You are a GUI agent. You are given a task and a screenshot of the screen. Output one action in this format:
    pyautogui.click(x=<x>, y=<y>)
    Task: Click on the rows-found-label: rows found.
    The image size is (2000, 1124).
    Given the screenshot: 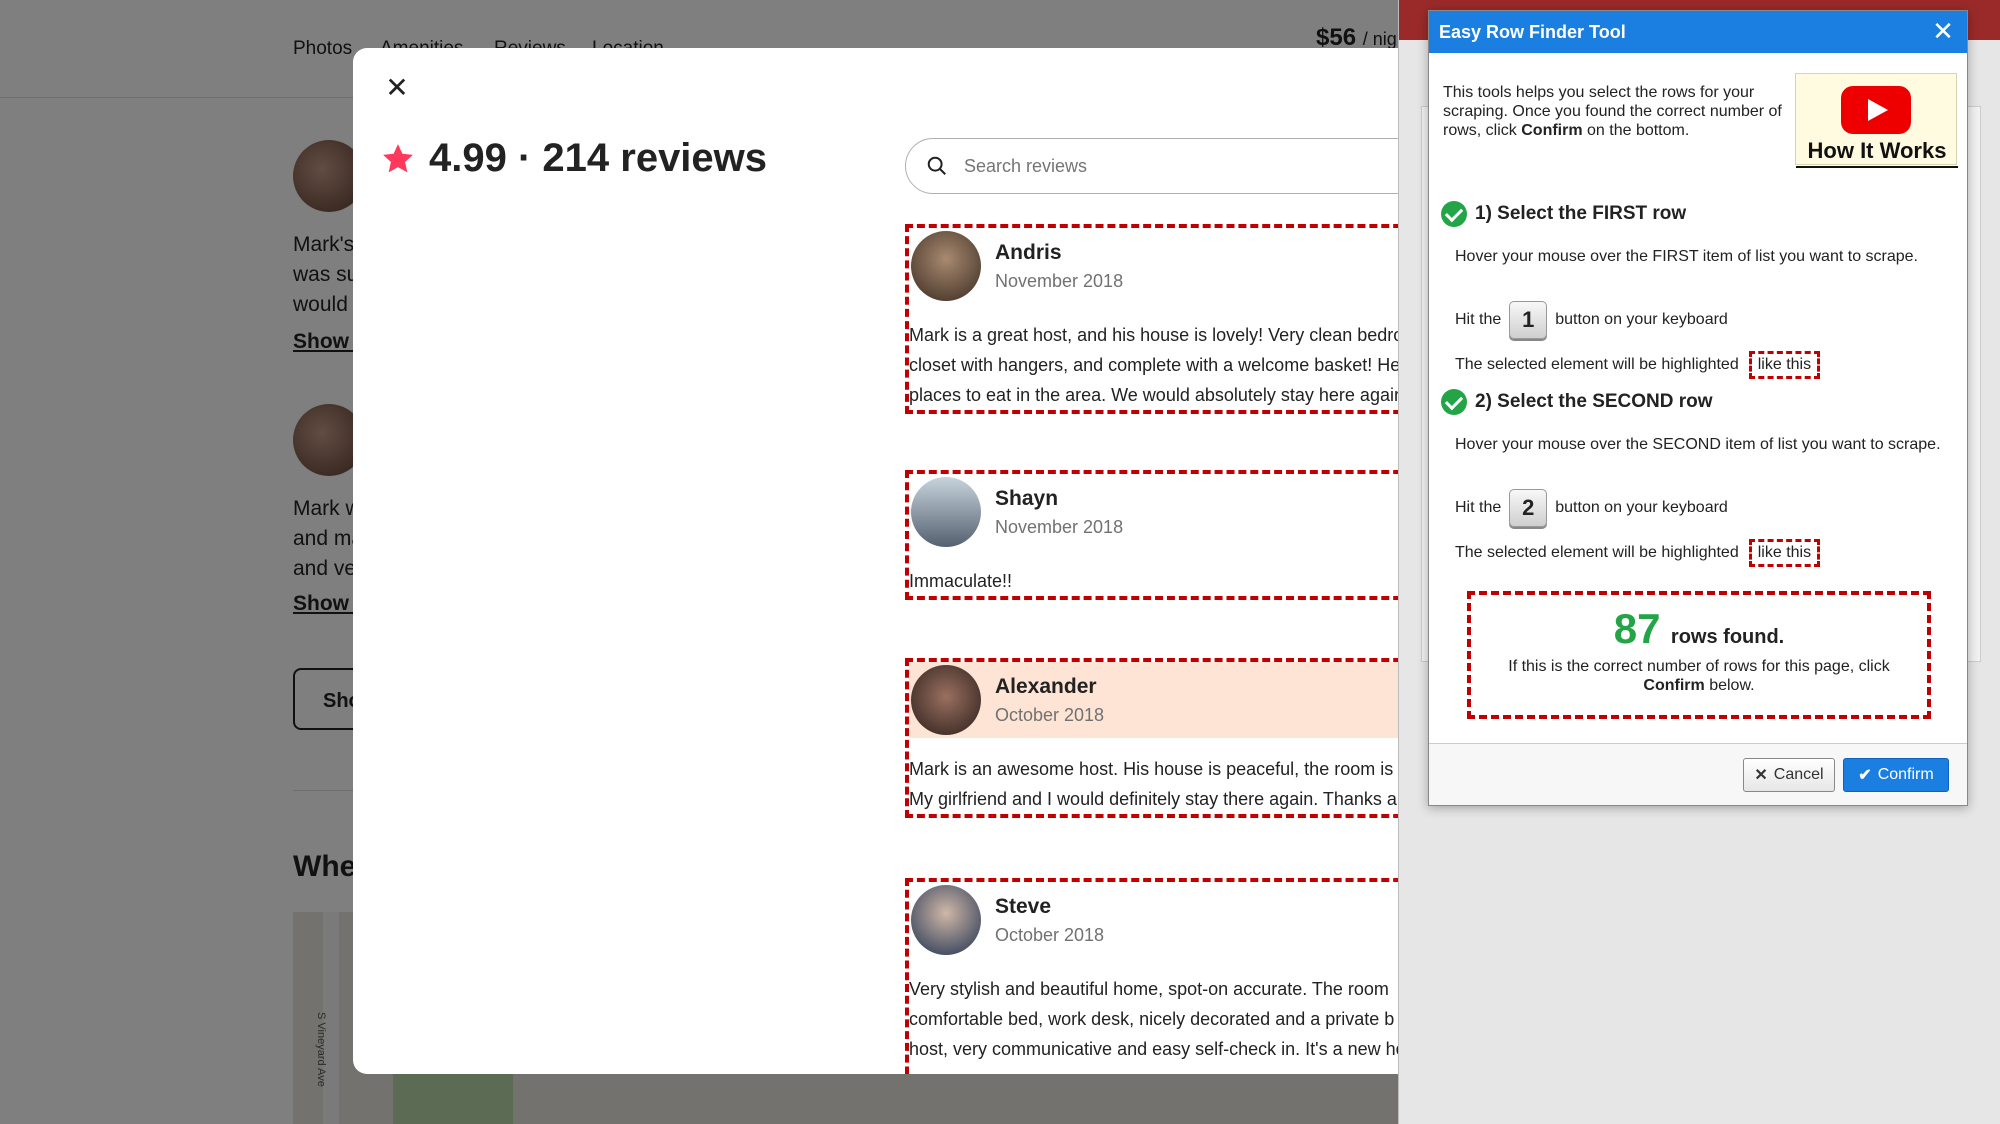 What is the action you would take?
    pyautogui.click(x=1727, y=637)
    